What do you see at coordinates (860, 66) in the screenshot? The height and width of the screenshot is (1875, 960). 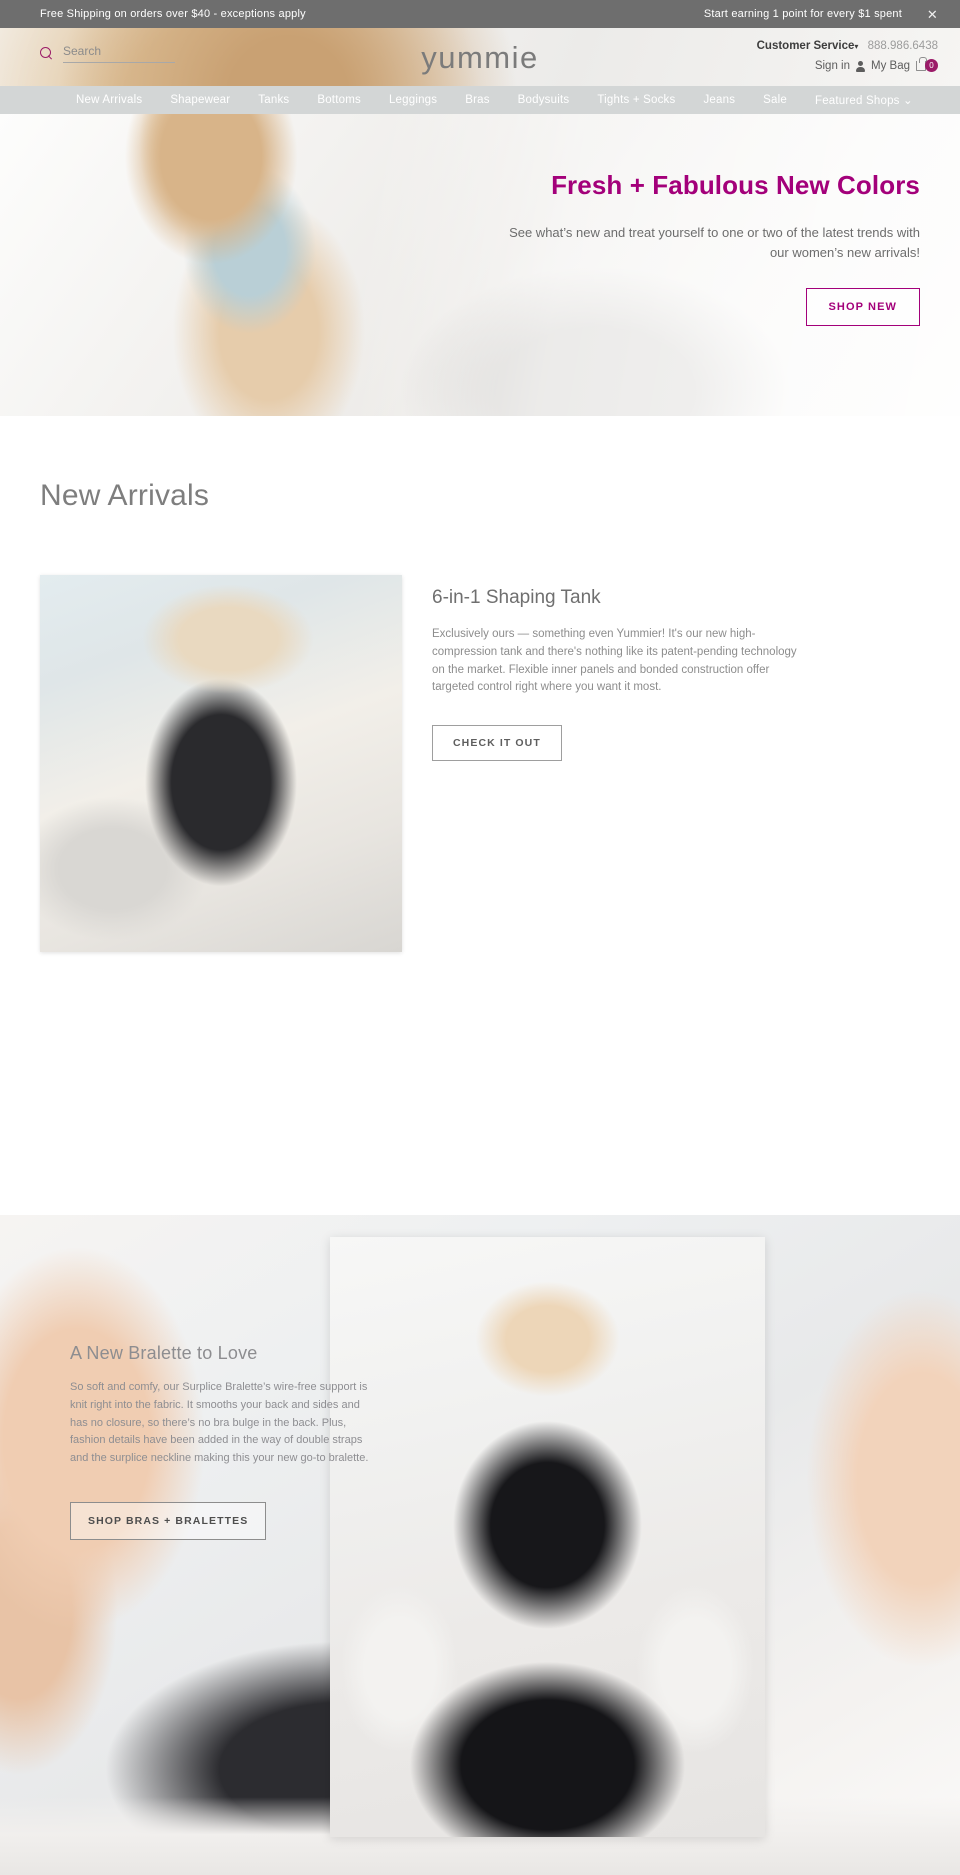 I see `person-icon` at bounding box center [860, 66].